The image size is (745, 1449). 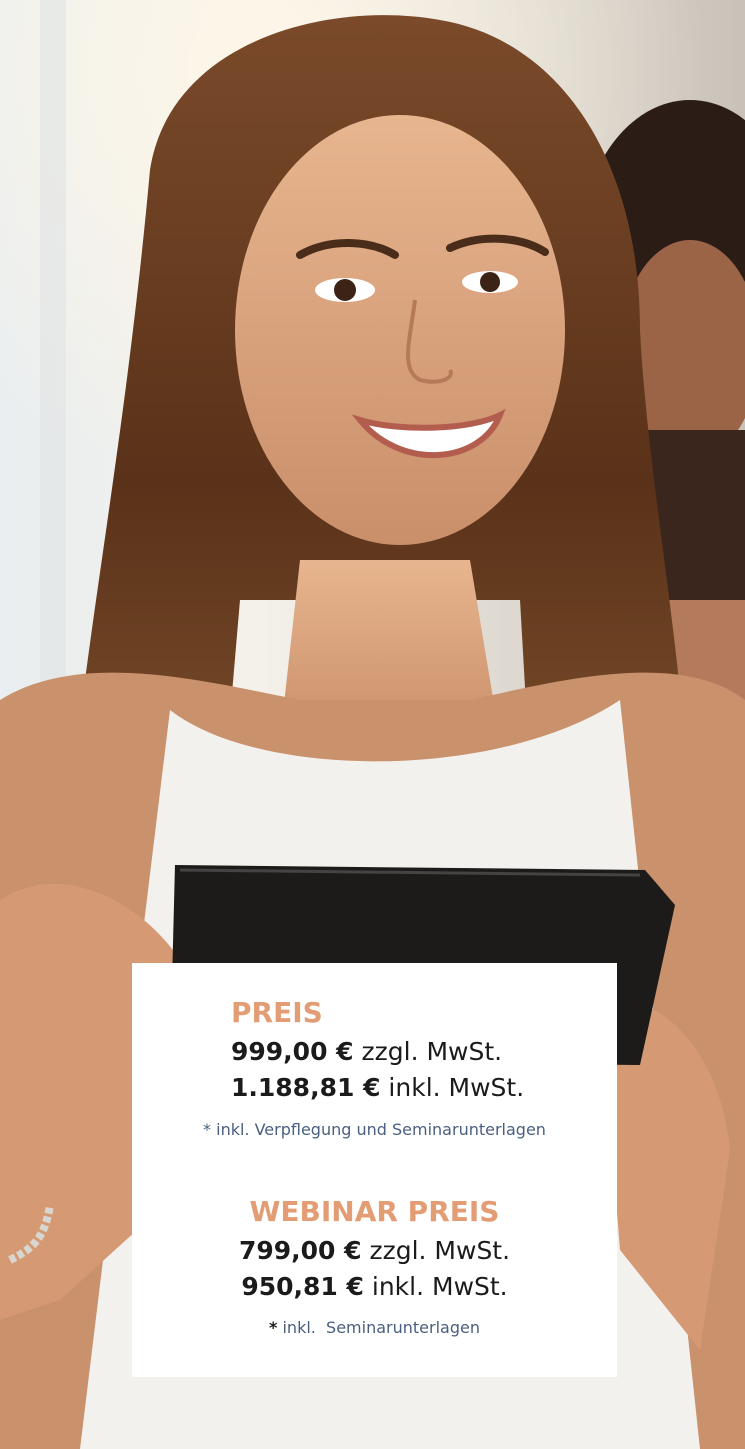 I want to click on webinar-gross-label: inkl. MwSt., so click(x=439, y=1286).